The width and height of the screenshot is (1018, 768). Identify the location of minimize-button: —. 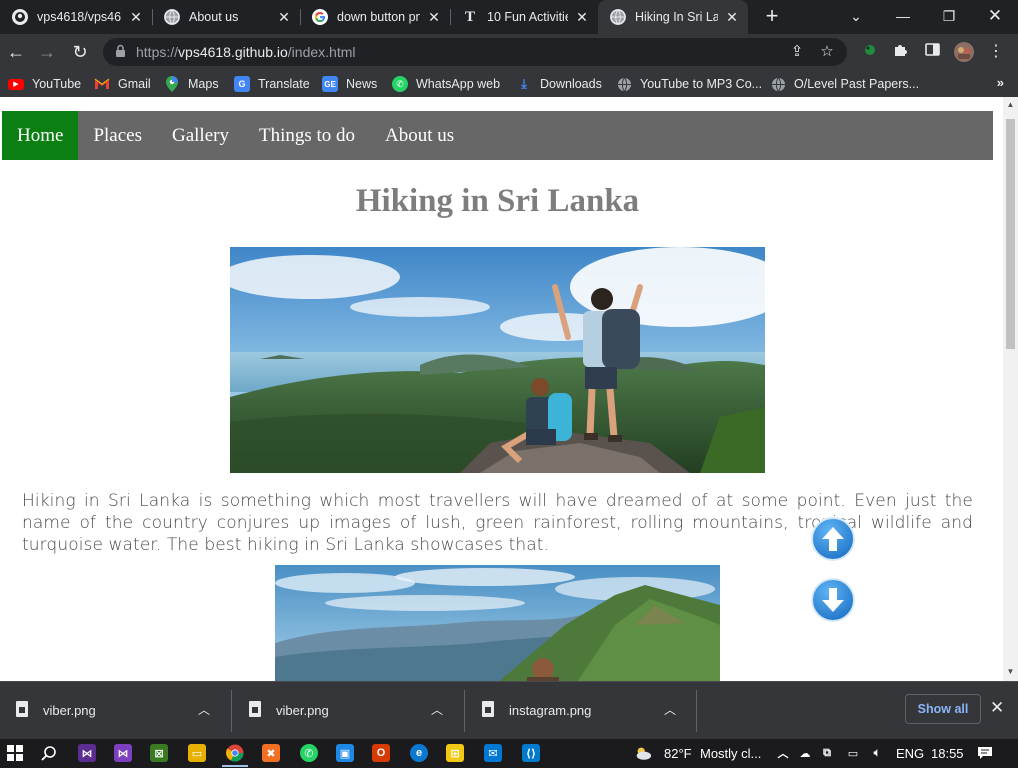
(903, 17).